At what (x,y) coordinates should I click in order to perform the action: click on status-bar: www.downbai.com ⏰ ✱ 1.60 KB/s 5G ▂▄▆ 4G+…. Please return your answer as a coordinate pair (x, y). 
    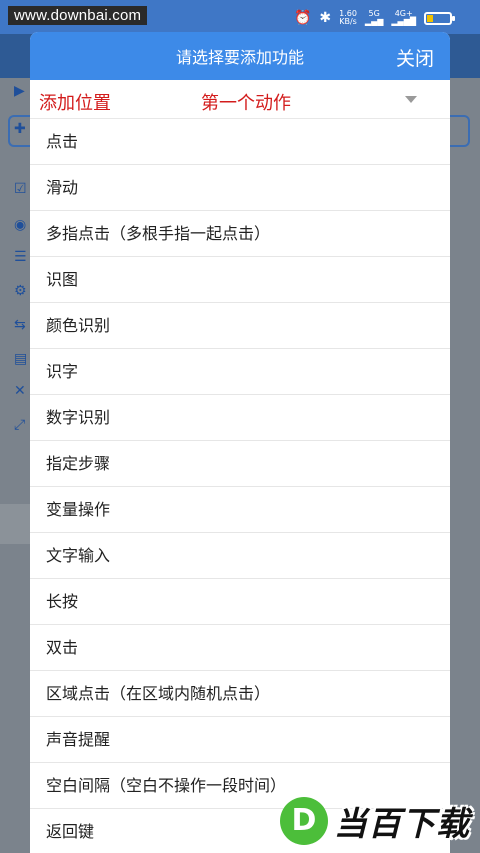
    Looking at the image, I should click on (240, 17).